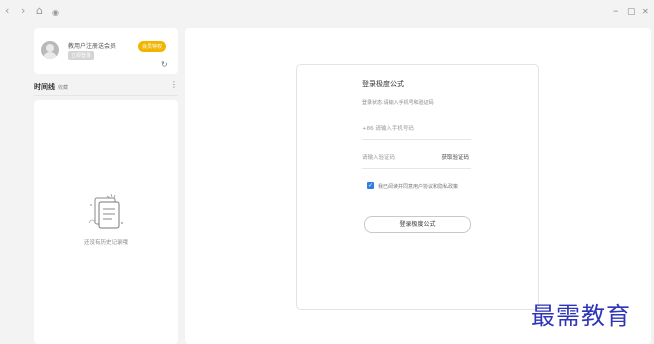 This screenshot has width=654, height=344. What do you see at coordinates (39, 11) in the screenshot?
I see `home-icon: ⌂` at bounding box center [39, 11].